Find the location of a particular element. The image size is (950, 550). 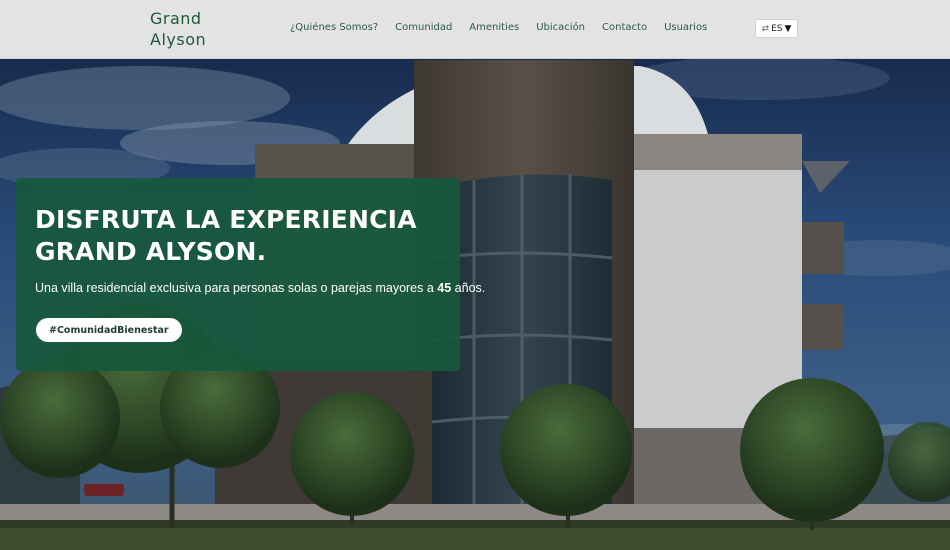

hero-heading-line-2: GRAND ALYSON. is located at coordinates (151, 251).